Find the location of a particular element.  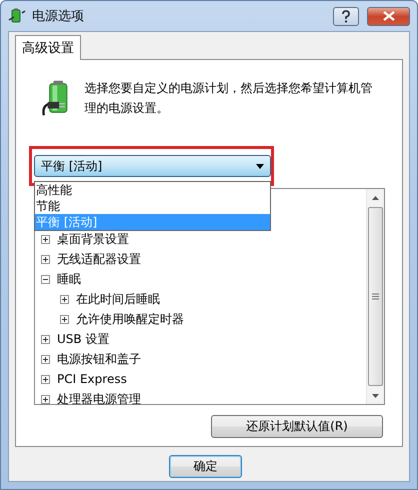

help-button is located at coordinates (346, 16).